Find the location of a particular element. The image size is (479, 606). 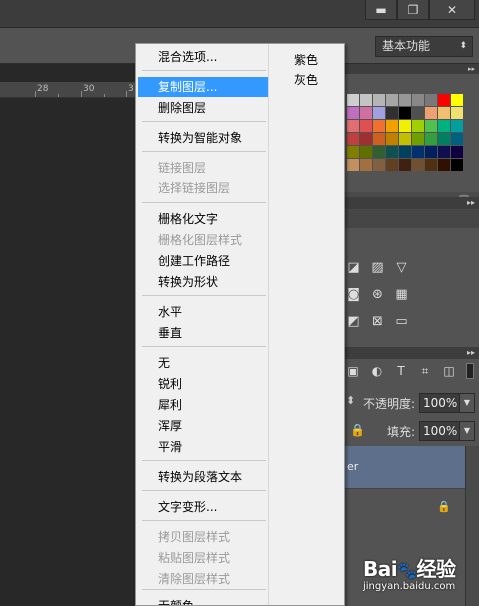

menu-item-convert-to-shape: 转换为形状 is located at coordinates (203, 282).